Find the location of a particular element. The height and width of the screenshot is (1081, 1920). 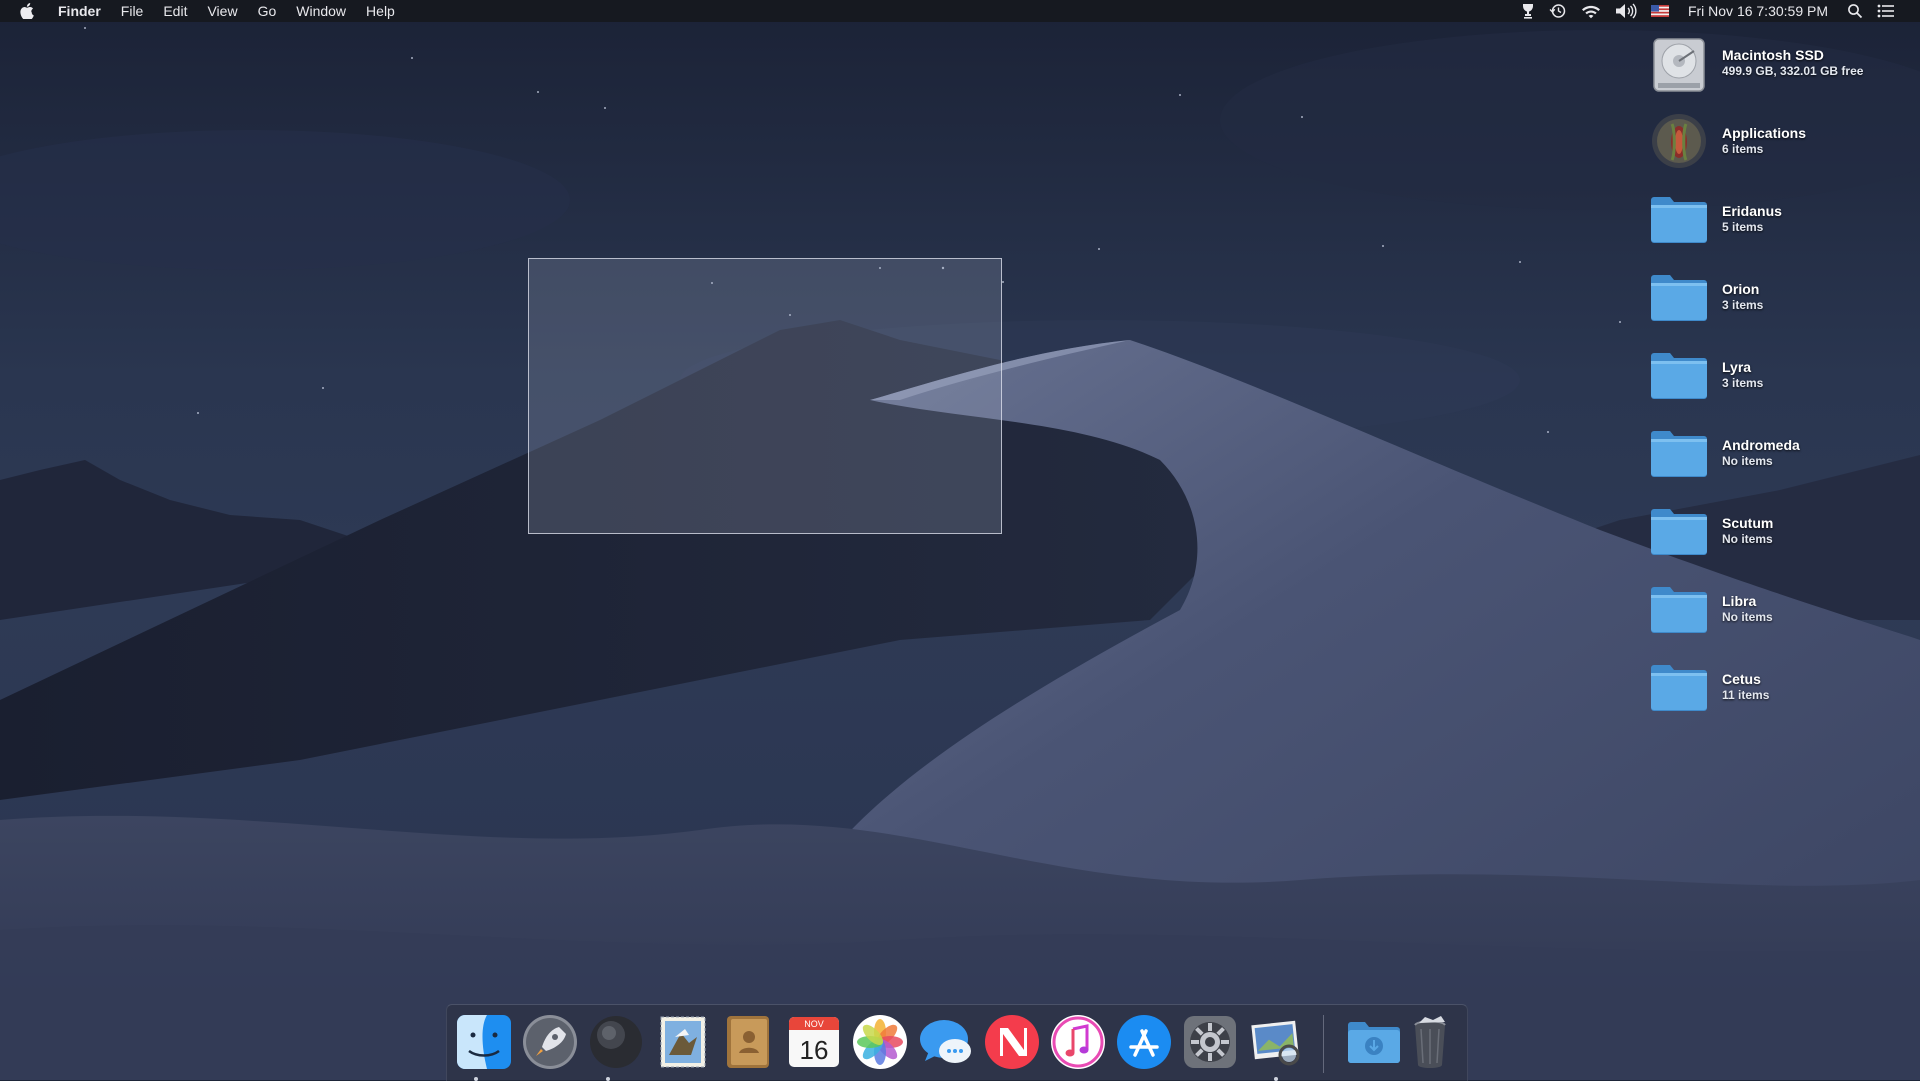

dock: NOV 16 is located at coordinates (957, 1042).